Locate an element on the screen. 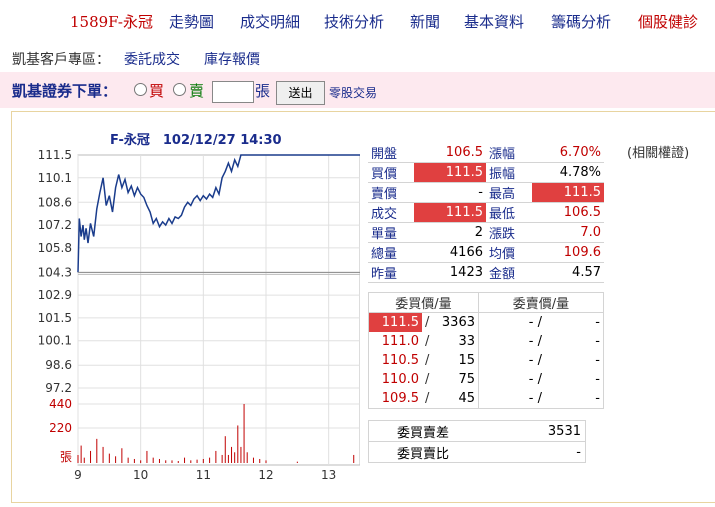 Image resolution: width=715 pixels, height=507 pixels. quote-row: 昨量 1423 金額 4.57 is located at coordinates (486, 272).